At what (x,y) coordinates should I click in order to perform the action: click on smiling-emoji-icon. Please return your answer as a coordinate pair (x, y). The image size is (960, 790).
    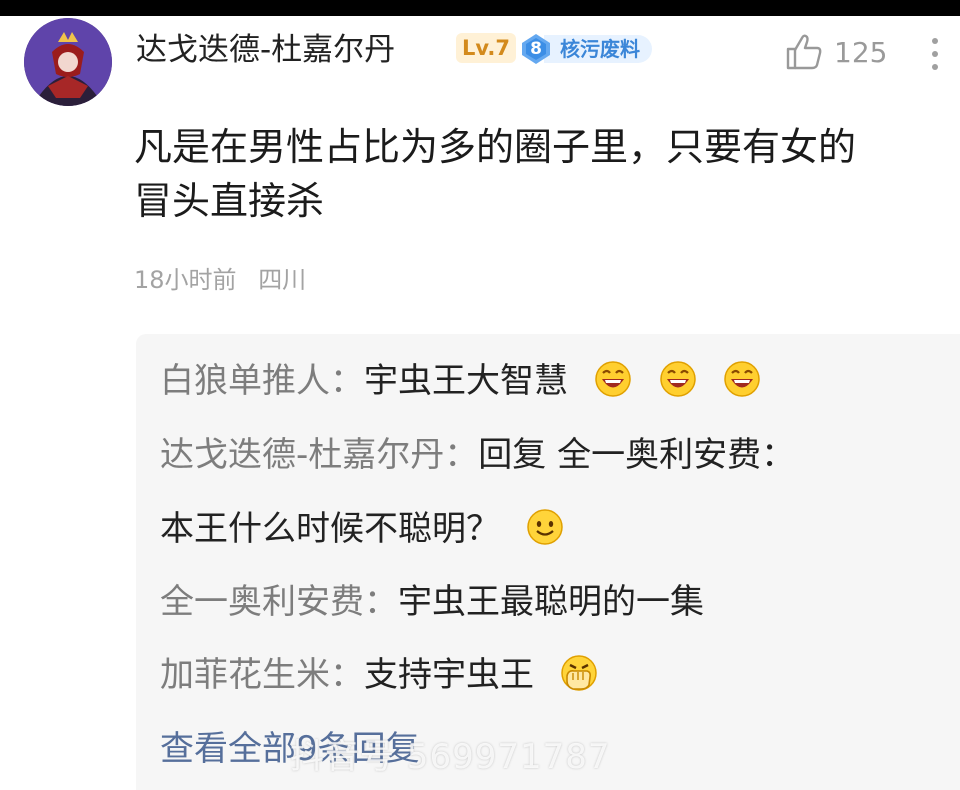
    Looking at the image, I should click on (545, 527).